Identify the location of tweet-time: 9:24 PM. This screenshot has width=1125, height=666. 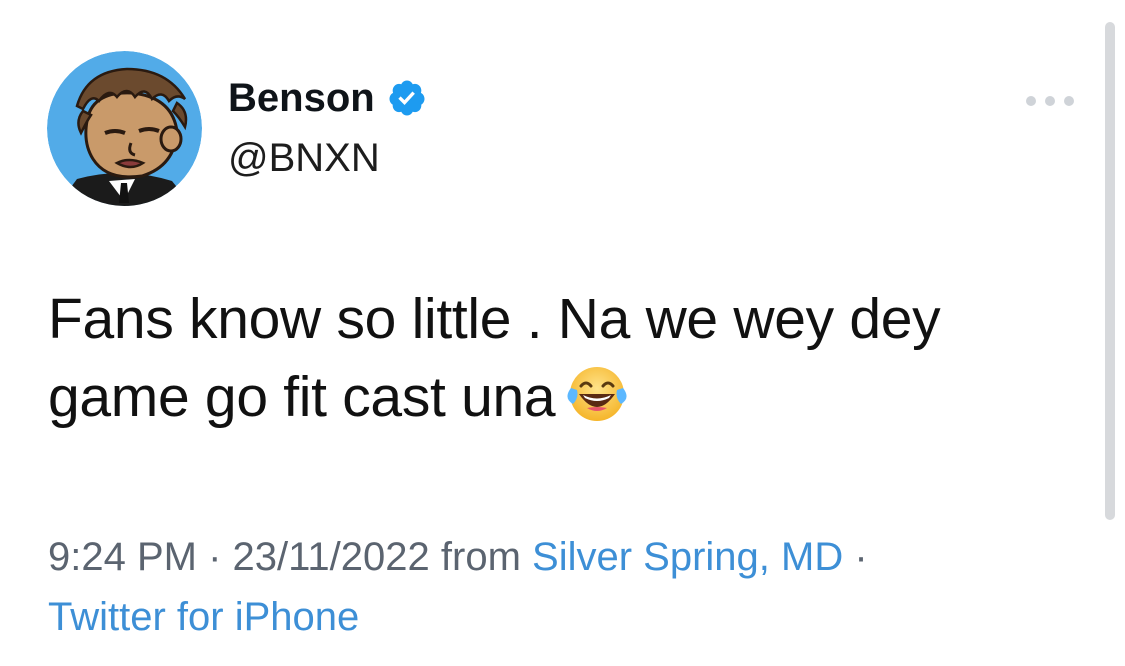
(122, 557).